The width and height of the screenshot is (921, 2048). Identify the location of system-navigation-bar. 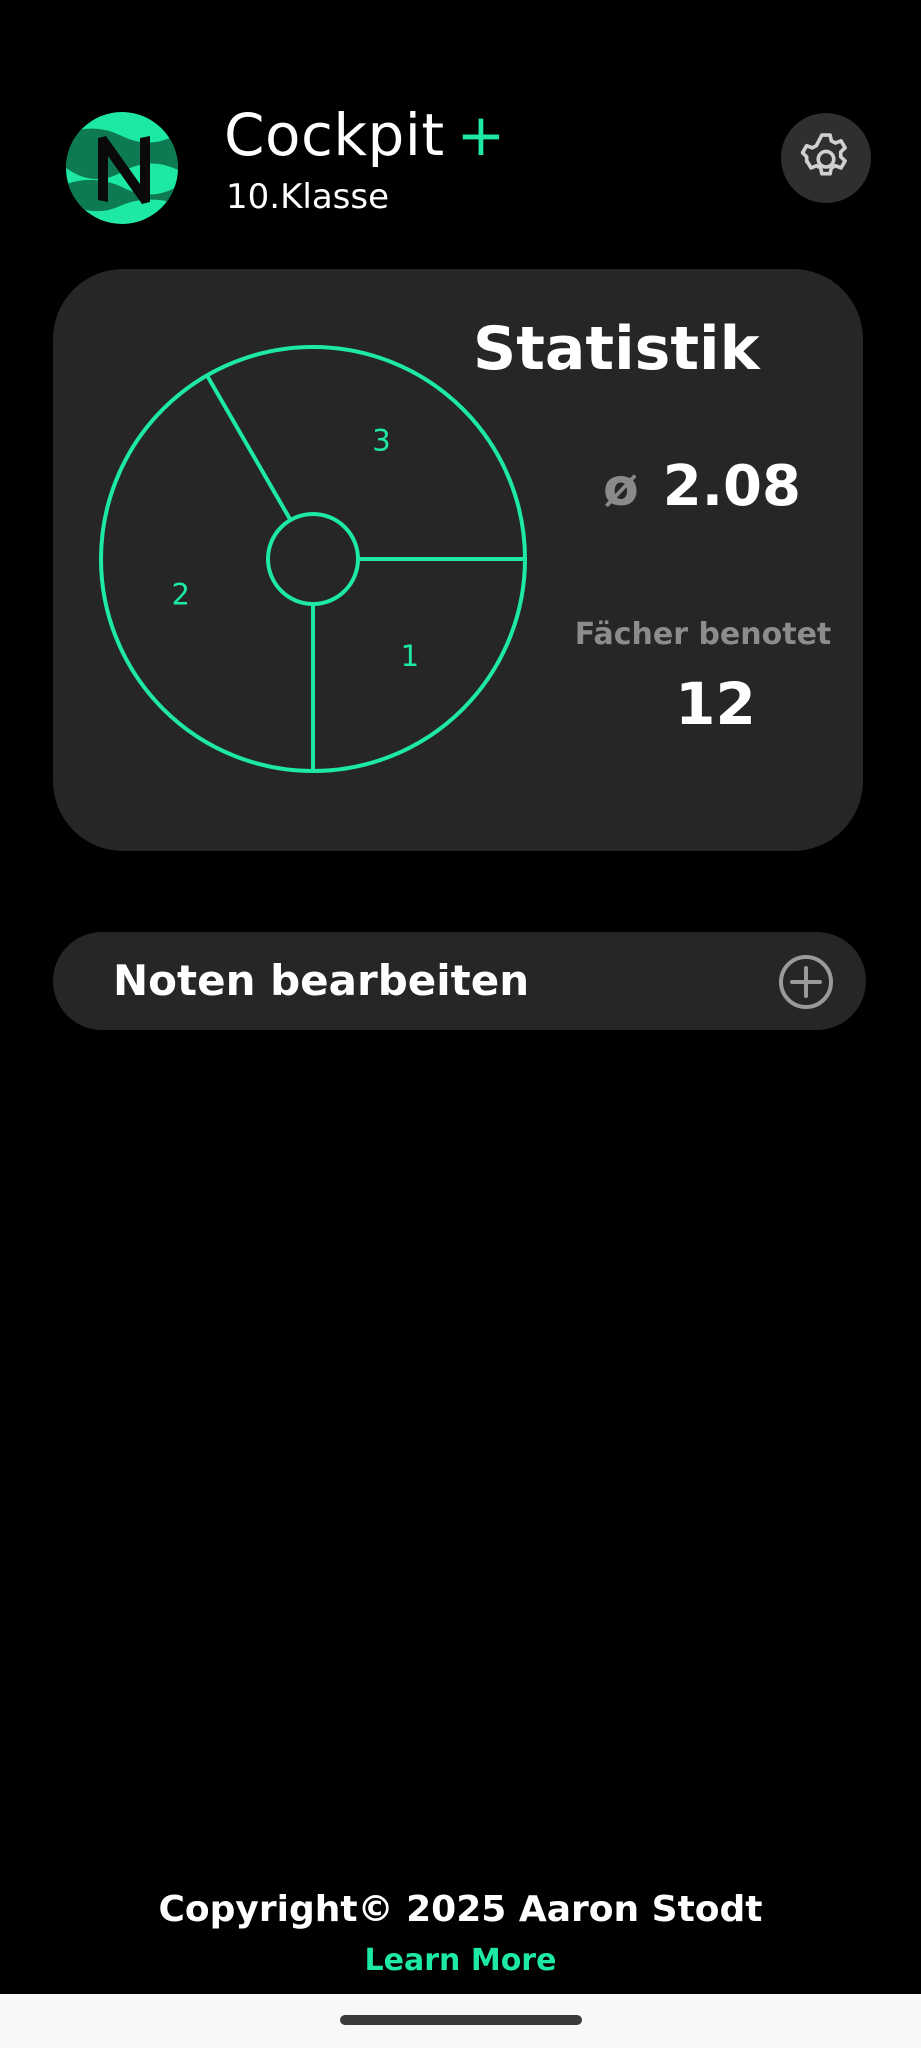
(460, 2021).